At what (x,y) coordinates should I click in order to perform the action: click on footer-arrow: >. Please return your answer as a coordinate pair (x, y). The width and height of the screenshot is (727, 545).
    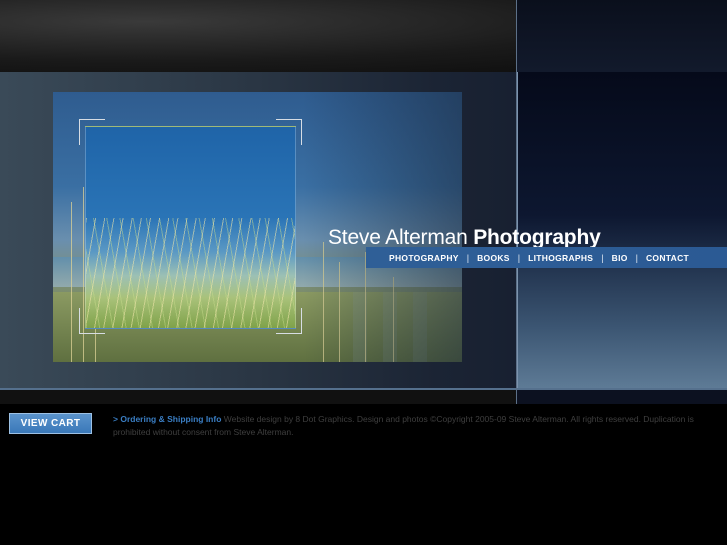
    Looking at the image, I should click on (115, 419).